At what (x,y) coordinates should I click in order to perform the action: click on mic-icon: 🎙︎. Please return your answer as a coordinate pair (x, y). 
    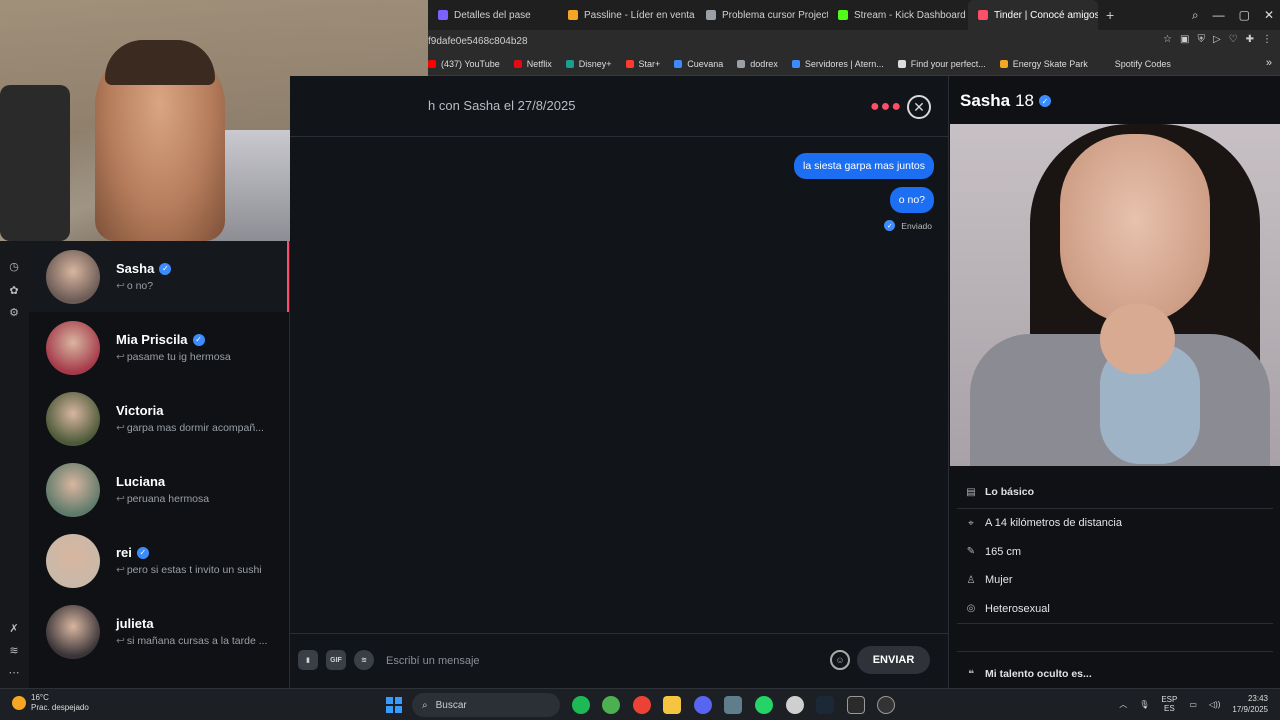
    Looking at the image, I should click on (1144, 704).